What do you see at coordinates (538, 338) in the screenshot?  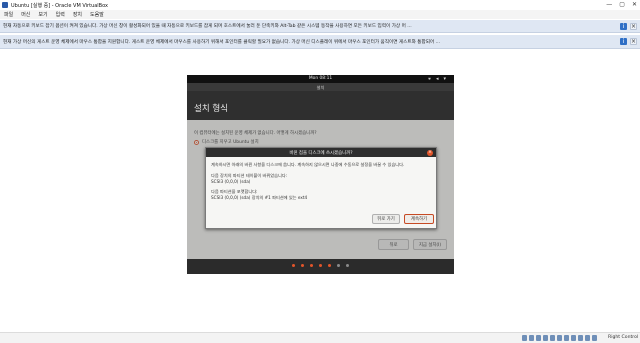 I see `audio-icon` at bounding box center [538, 338].